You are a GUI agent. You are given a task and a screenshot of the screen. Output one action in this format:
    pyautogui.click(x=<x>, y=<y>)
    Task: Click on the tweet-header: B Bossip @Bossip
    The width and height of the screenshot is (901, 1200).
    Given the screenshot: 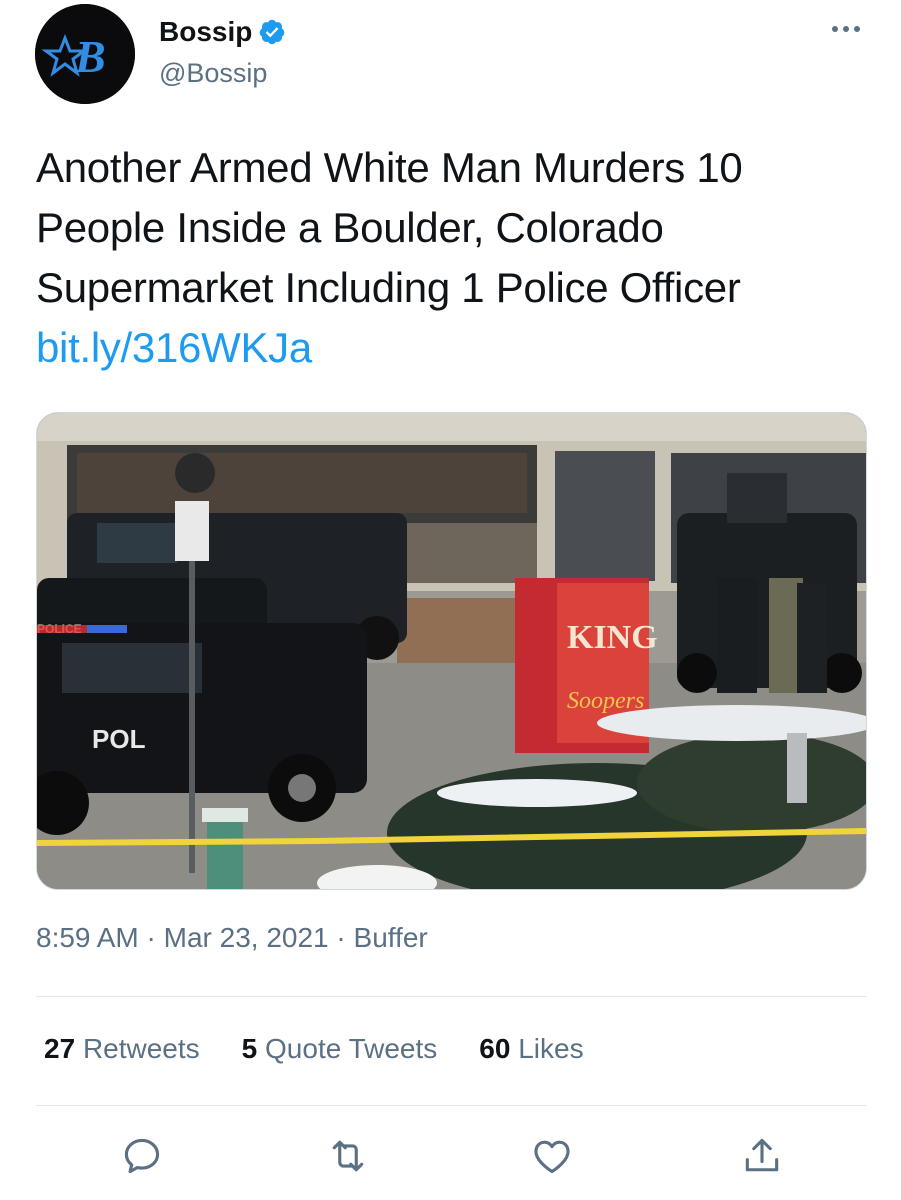 What is the action you would take?
    pyautogui.click(x=452, y=54)
    